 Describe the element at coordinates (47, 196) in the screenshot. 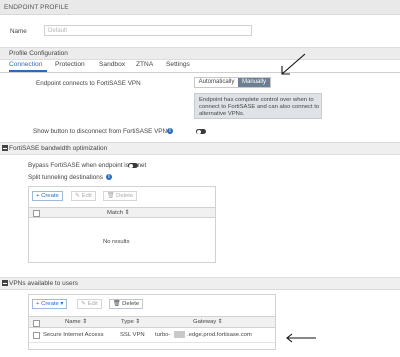

I see `split-create-button: + Create` at that location.